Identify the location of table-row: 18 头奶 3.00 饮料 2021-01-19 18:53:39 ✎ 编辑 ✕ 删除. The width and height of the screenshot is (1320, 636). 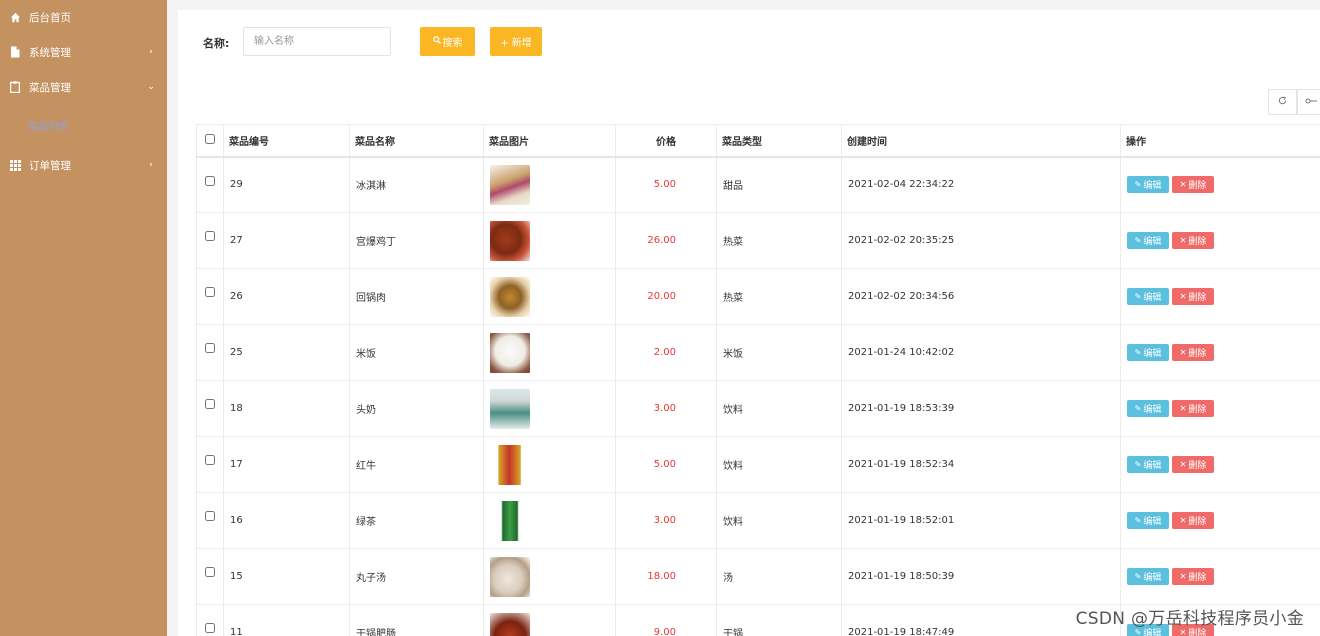
(758, 408).